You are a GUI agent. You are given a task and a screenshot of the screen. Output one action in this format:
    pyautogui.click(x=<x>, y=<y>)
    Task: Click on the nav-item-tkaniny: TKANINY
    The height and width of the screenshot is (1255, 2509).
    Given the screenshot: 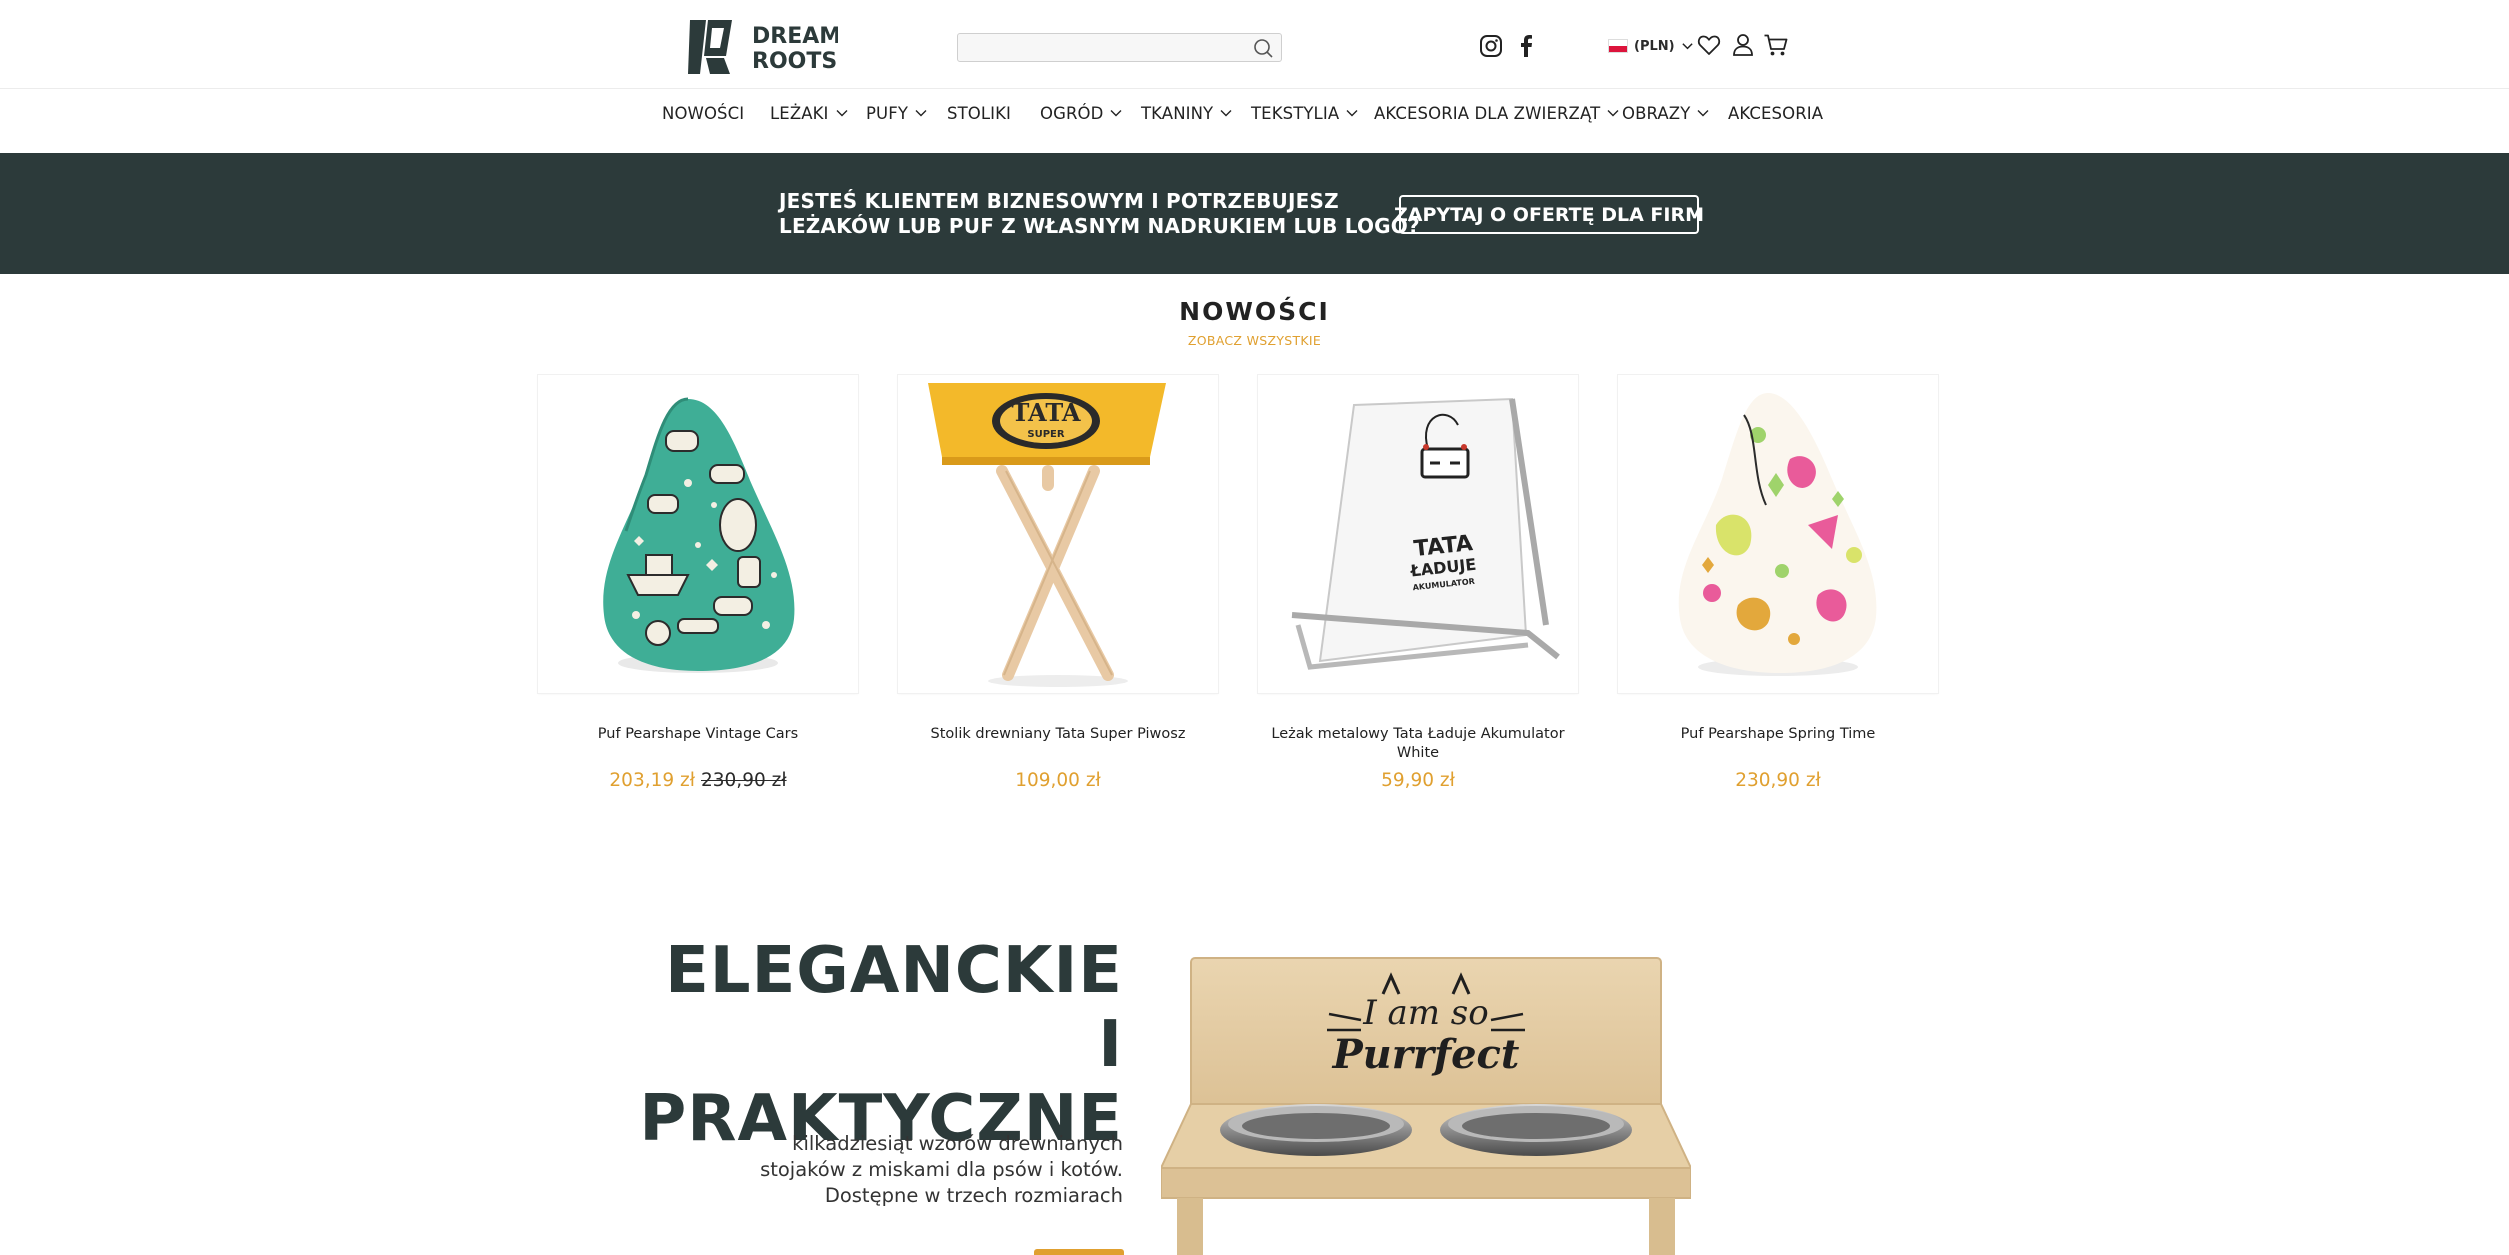 What is the action you would take?
    pyautogui.click(x=1187, y=113)
    